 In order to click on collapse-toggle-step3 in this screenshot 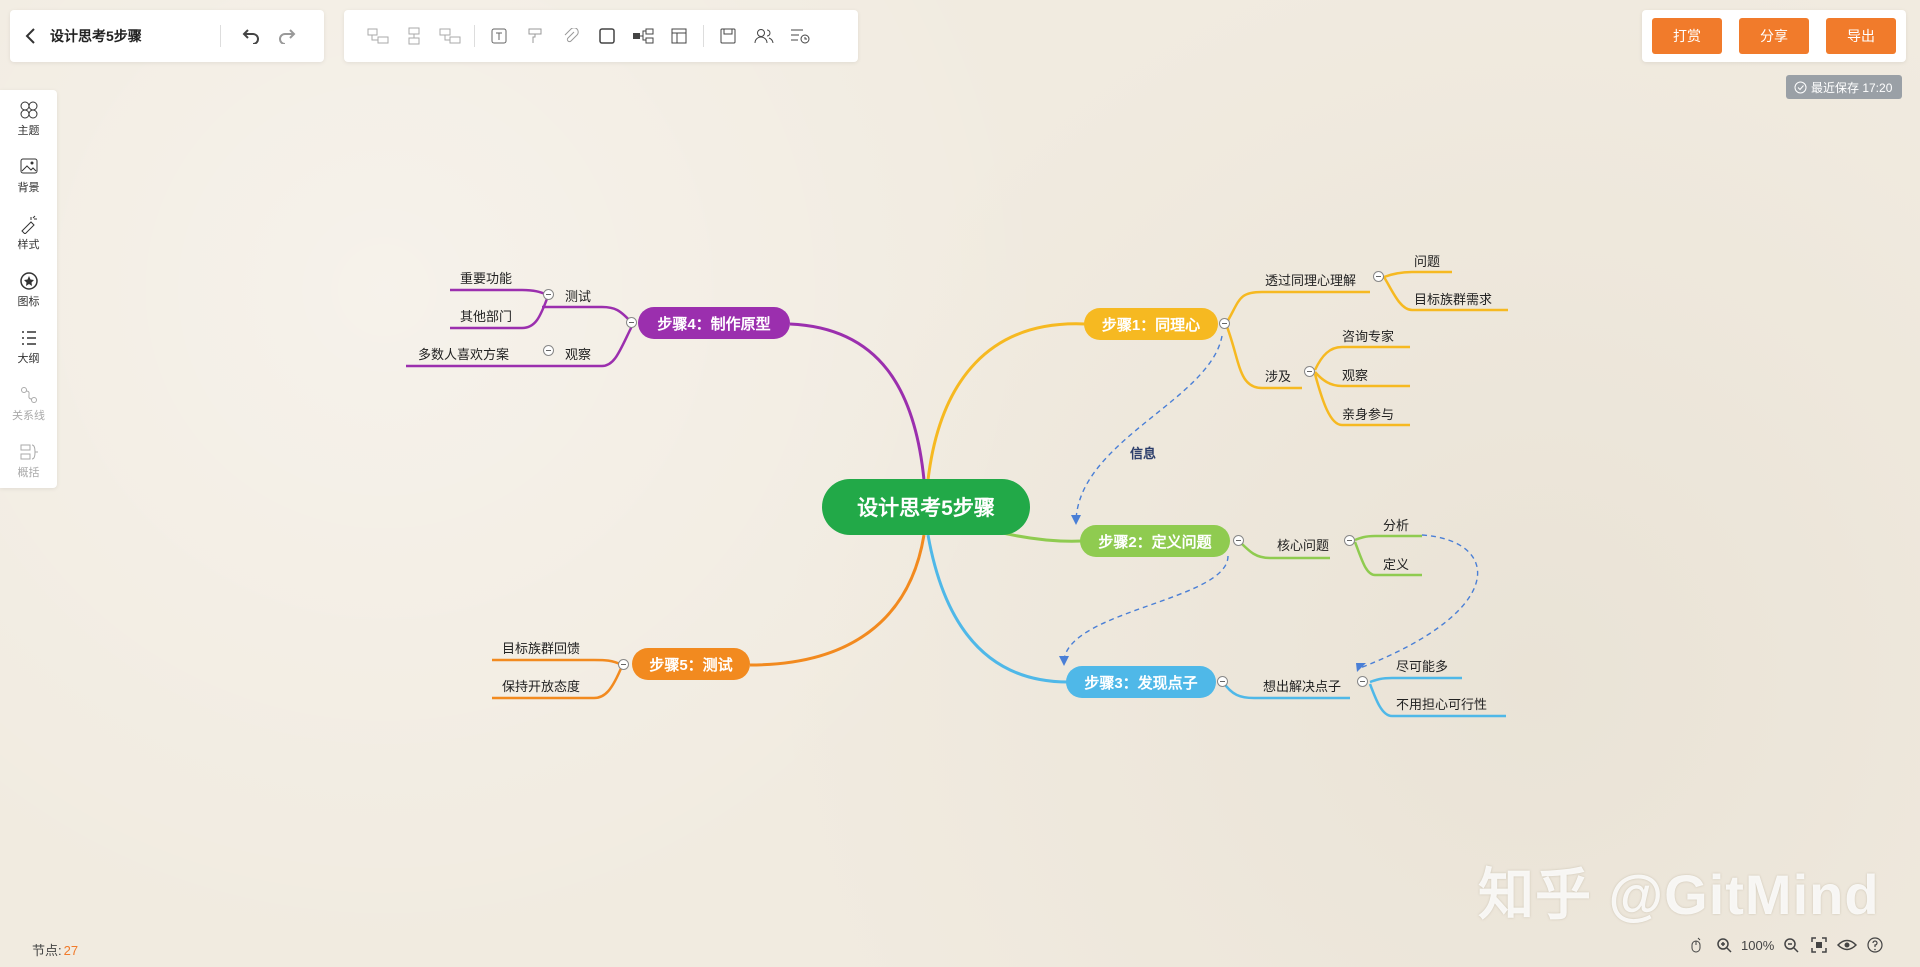, I will do `click(1222, 681)`.